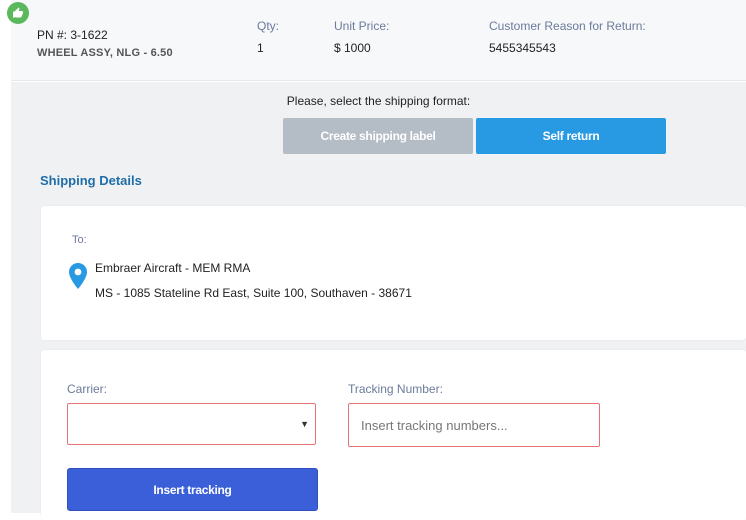 The image size is (746, 520). Describe the element at coordinates (362, 26) in the screenshot. I see `unit-price-label: Unit Price:` at that location.